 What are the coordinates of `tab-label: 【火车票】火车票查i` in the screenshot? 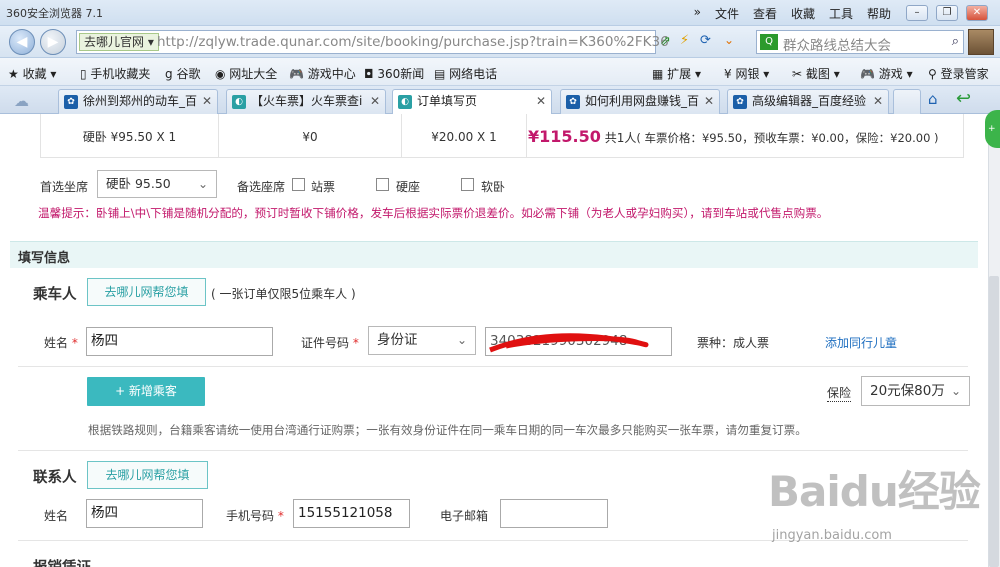 It's located at (307, 101).